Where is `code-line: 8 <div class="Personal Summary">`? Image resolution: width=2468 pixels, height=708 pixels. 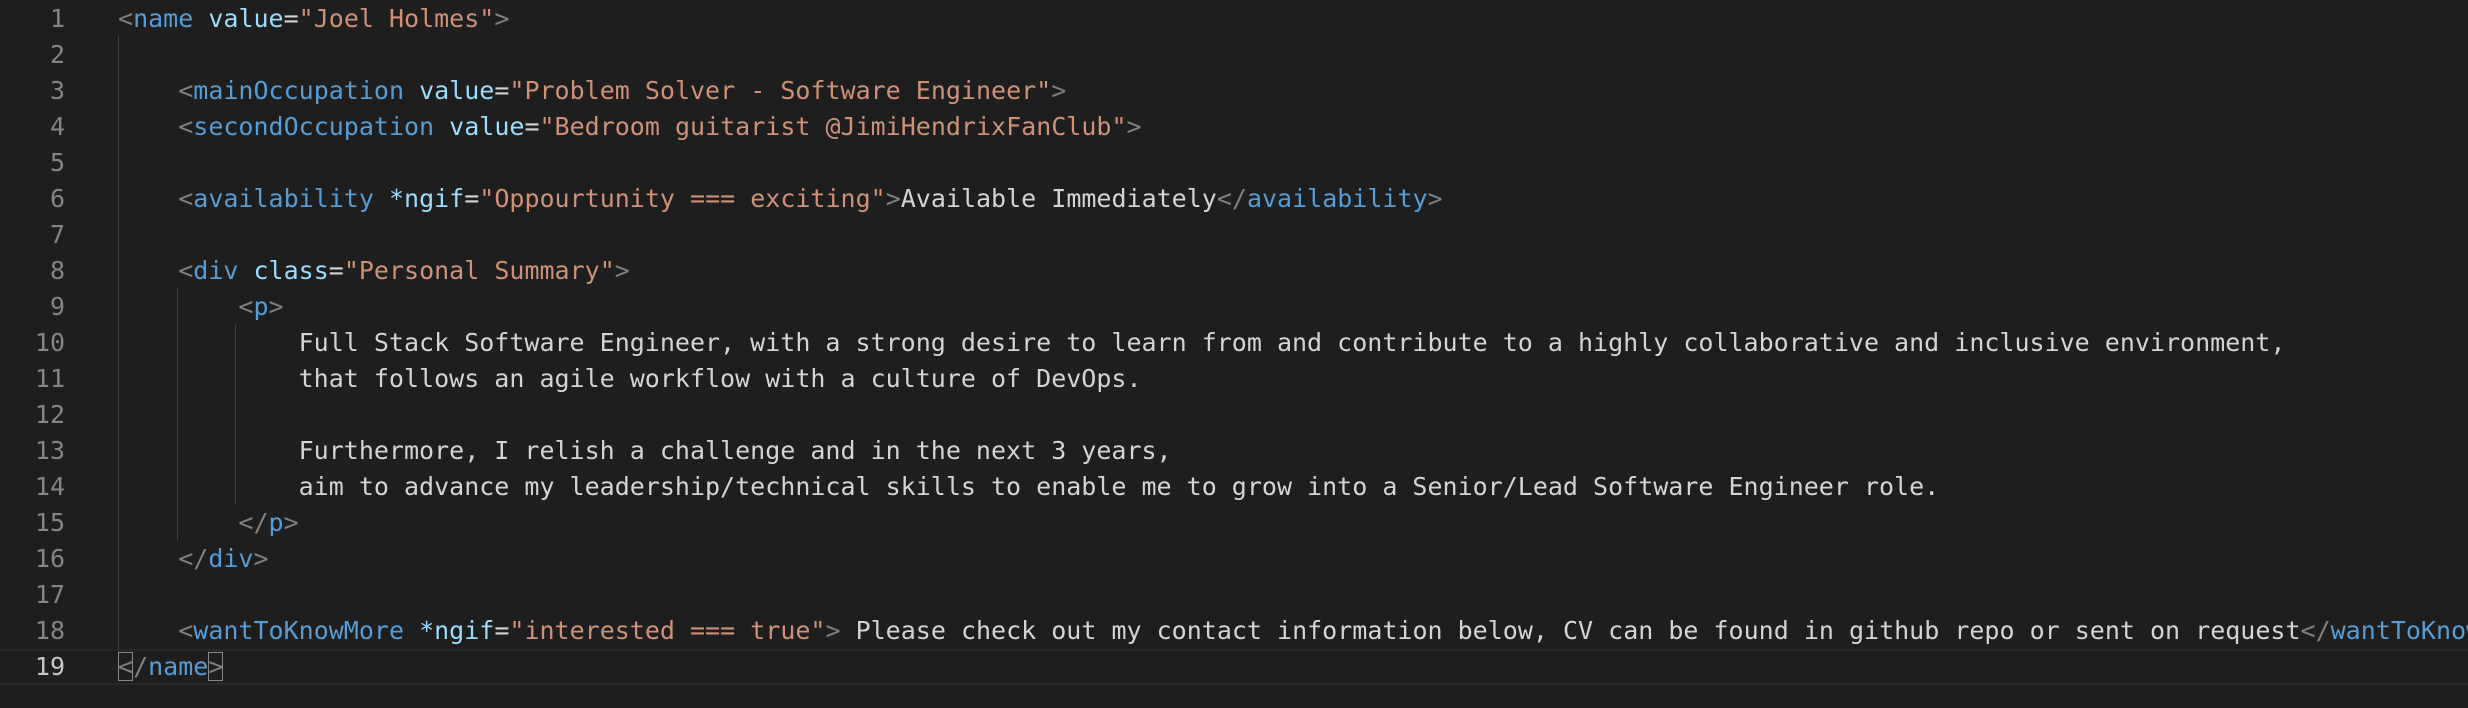
code-line: 8 <div class="Personal Summary"> is located at coordinates (1234, 271).